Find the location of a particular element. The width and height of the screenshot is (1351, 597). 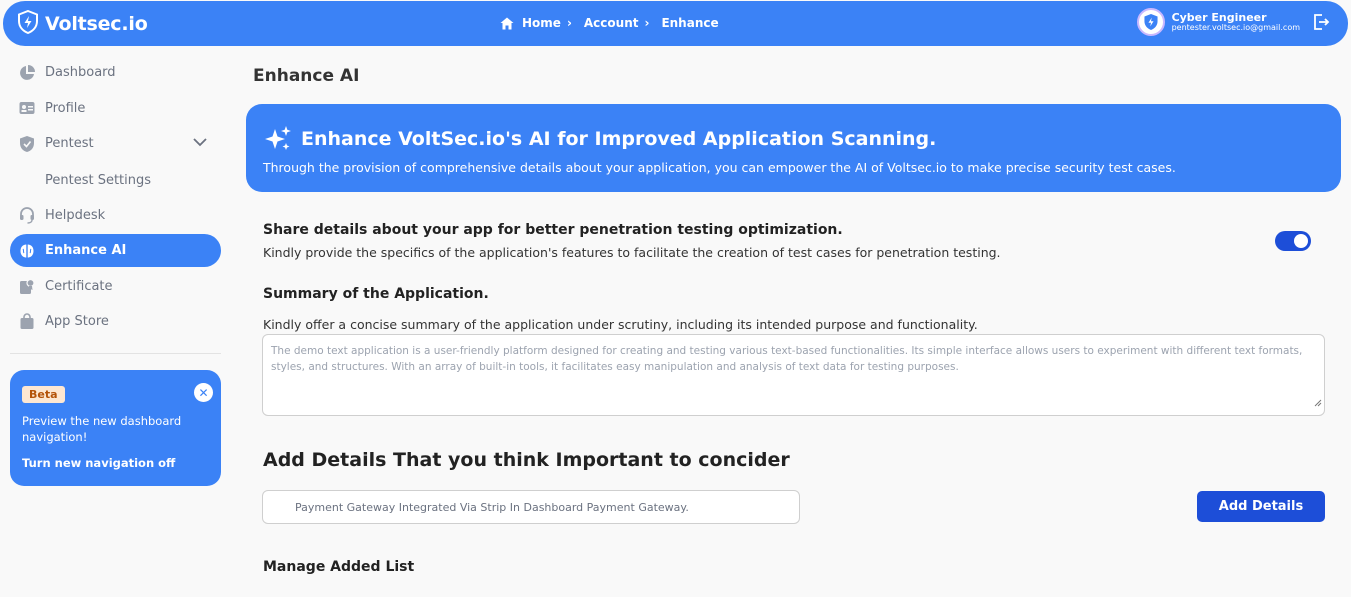

page-title: Enhance AI is located at coordinates (306, 76).